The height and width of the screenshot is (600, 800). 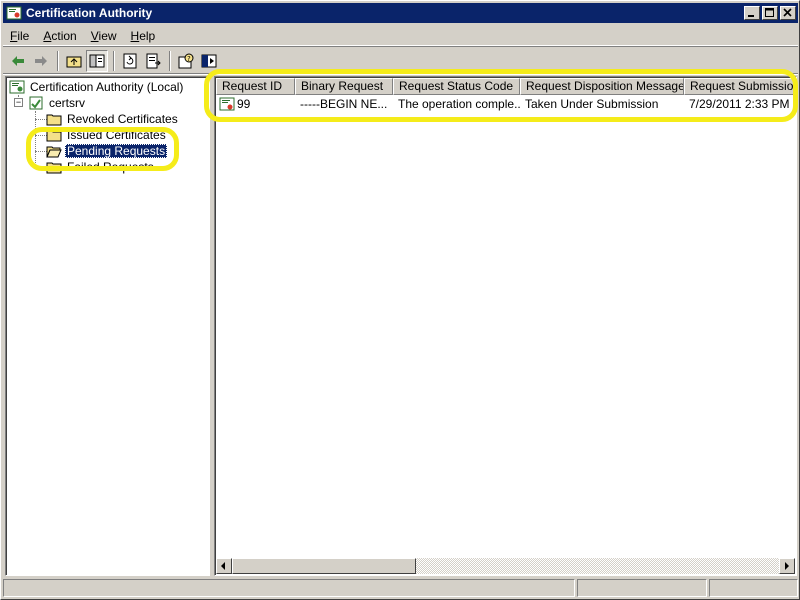 I want to click on column-header-disposition-message: Request Disposition Message, so click(x=602, y=86).